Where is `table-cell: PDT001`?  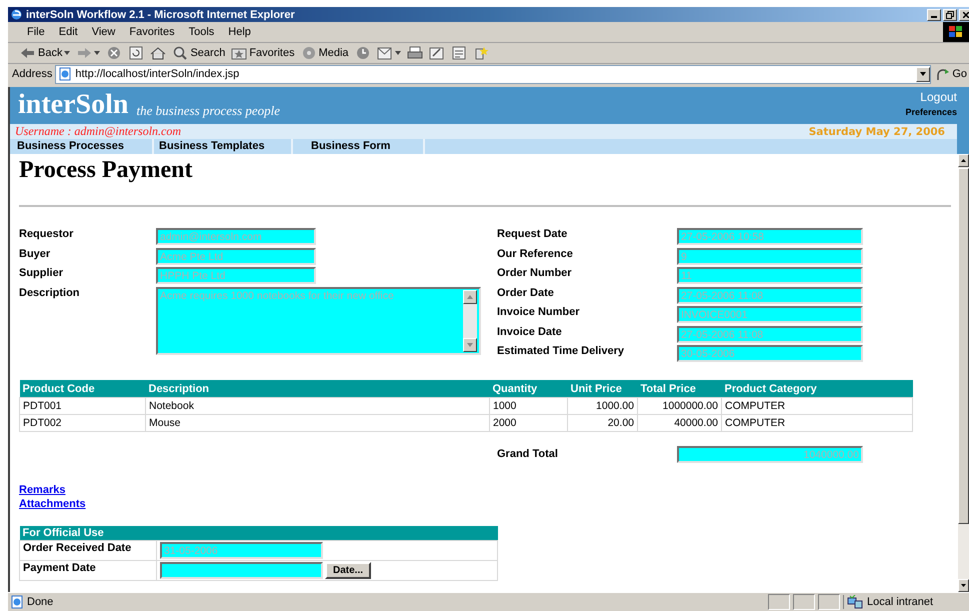
table-cell: PDT001 is located at coordinates (83, 406).